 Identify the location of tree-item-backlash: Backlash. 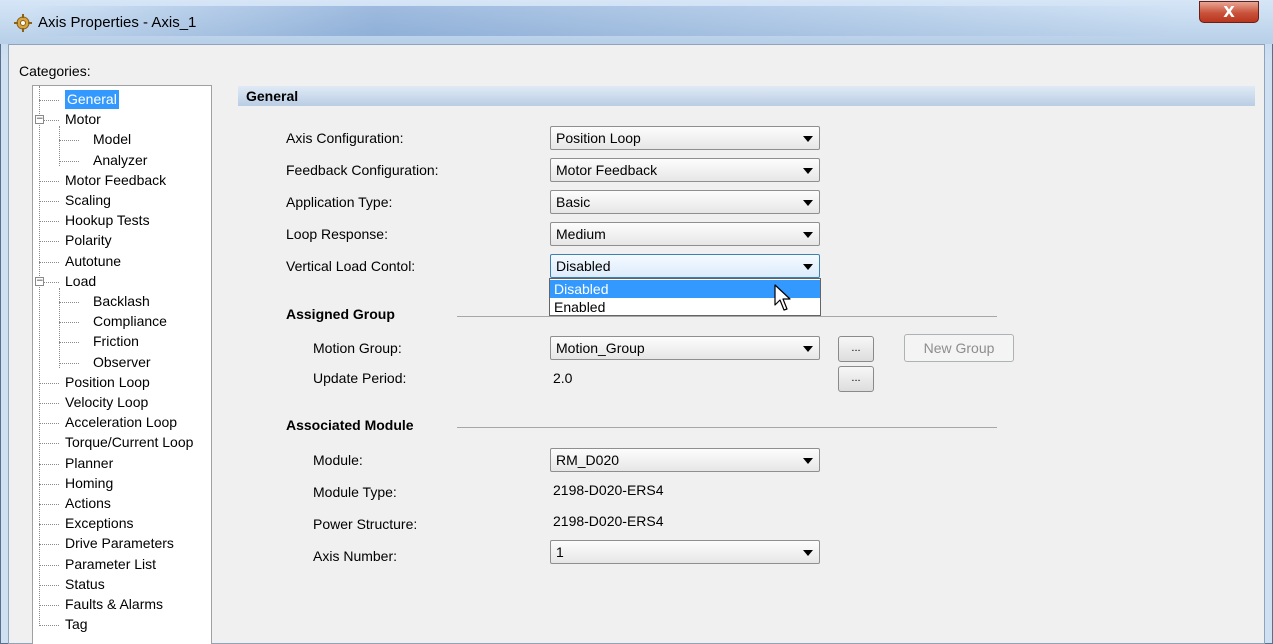
(121, 301).